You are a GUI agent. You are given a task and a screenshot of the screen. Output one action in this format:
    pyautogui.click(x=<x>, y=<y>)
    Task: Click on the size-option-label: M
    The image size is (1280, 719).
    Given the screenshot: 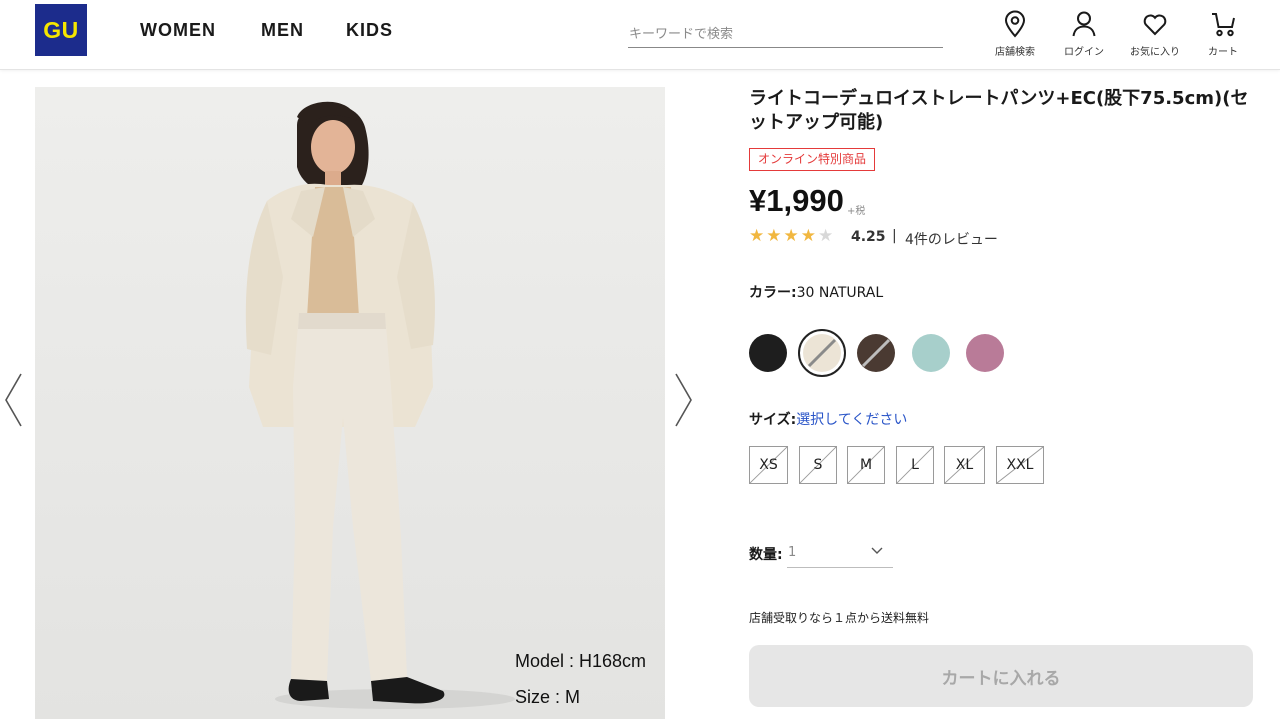 What is the action you would take?
    pyautogui.click(x=866, y=465)
    